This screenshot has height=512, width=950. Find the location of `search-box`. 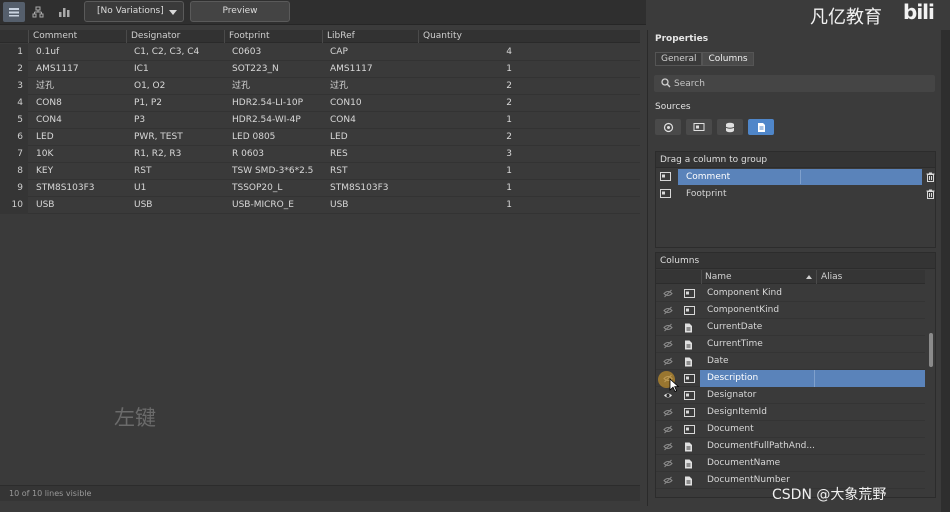

search-box is located at coordinates (794, 83).